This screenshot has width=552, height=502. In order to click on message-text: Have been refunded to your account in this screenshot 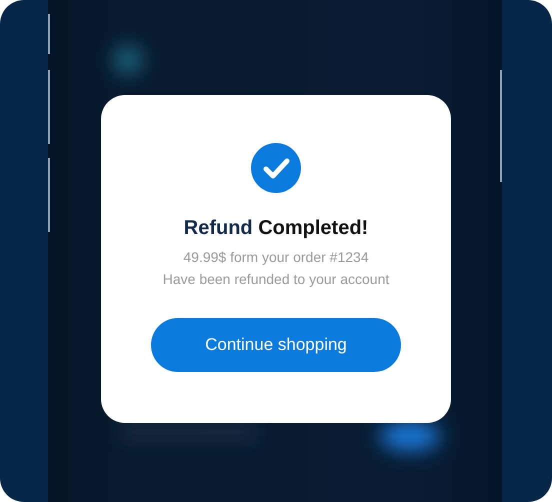, I will do `click(276, 279)`.